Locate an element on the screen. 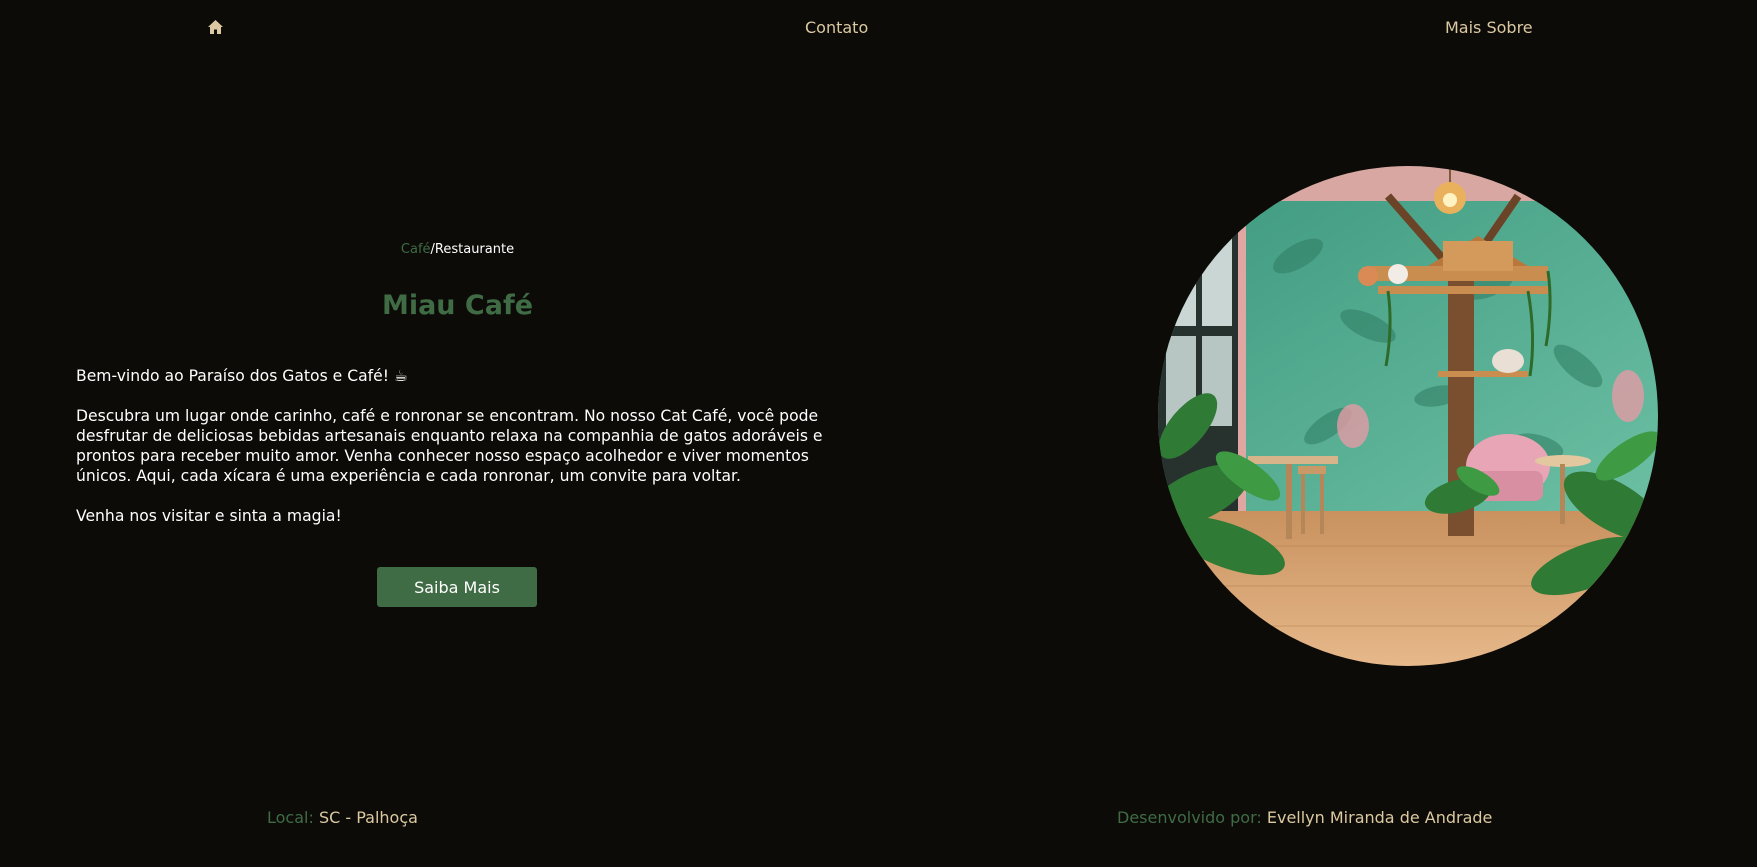 This screenshot has width=1757, height=867. home-icon is located at coordinates (215, 27).